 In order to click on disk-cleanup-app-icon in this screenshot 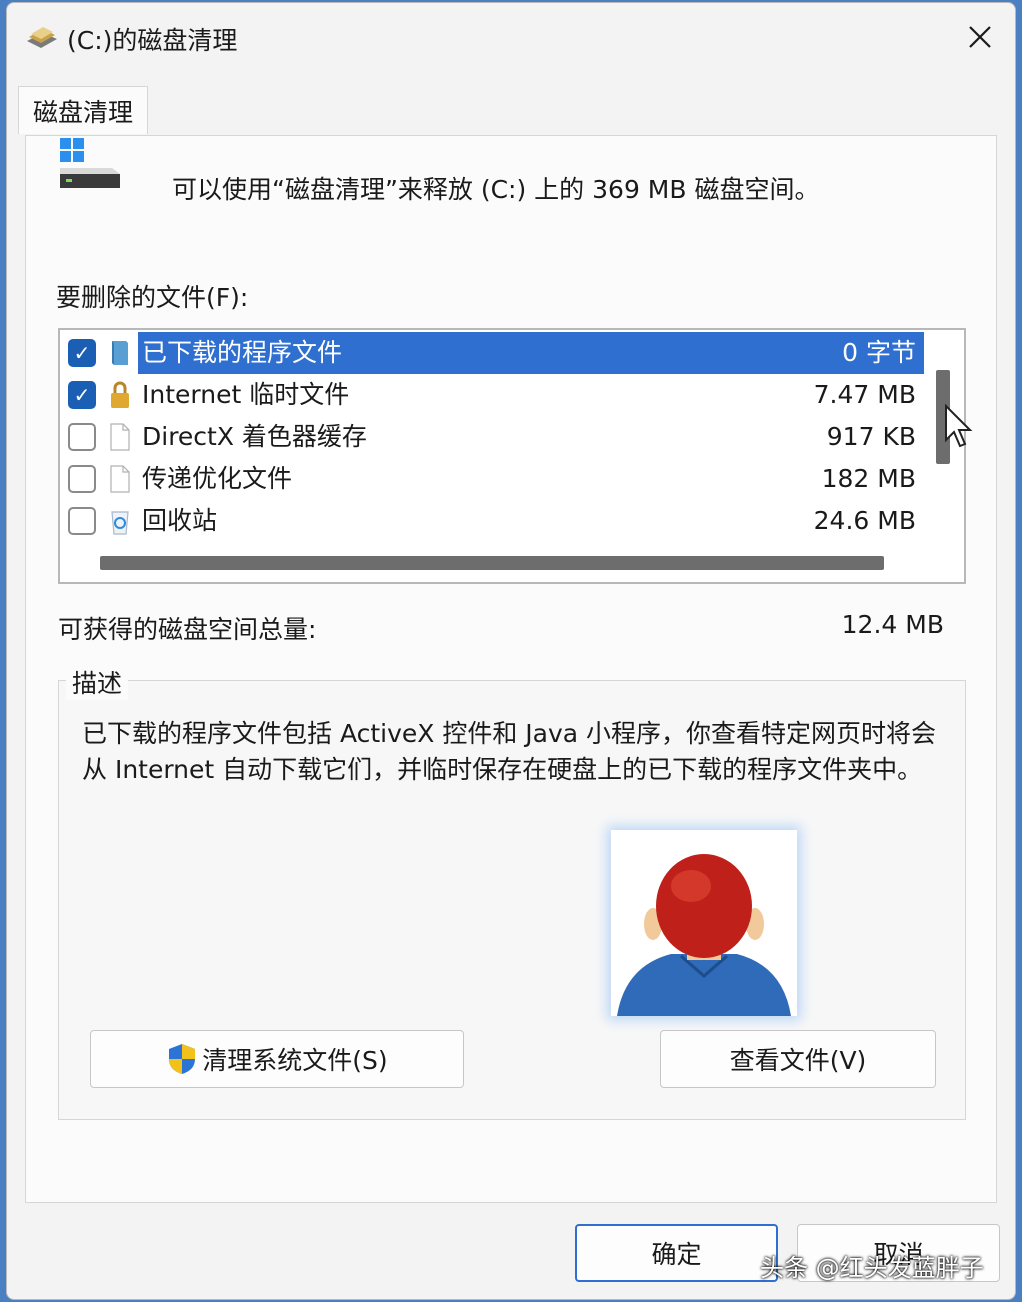, I will do `click(42, 37)`.